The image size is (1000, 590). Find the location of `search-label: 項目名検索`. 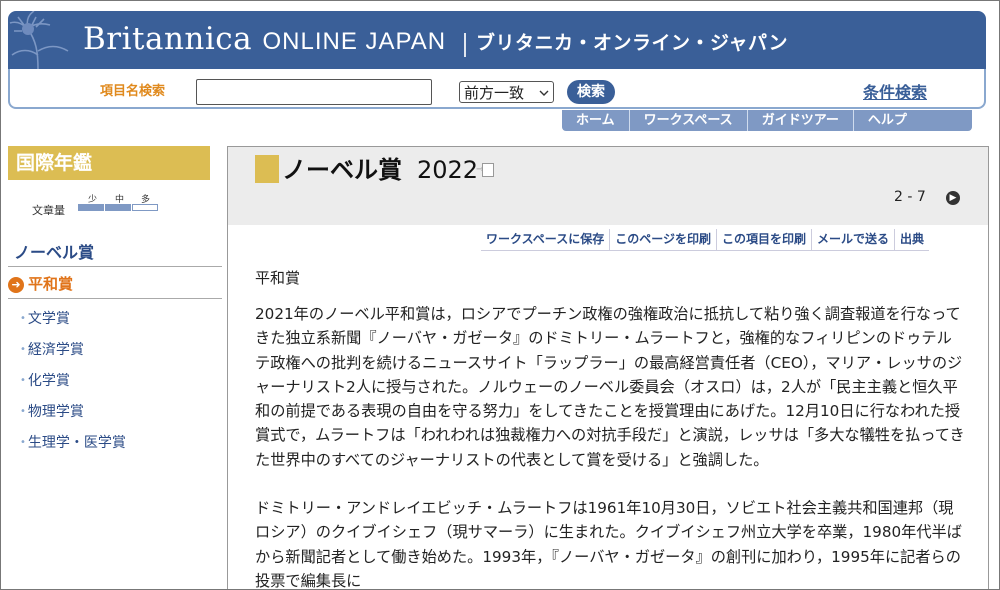

search-label: 項目名検索 is located at coordinates (133, 91).